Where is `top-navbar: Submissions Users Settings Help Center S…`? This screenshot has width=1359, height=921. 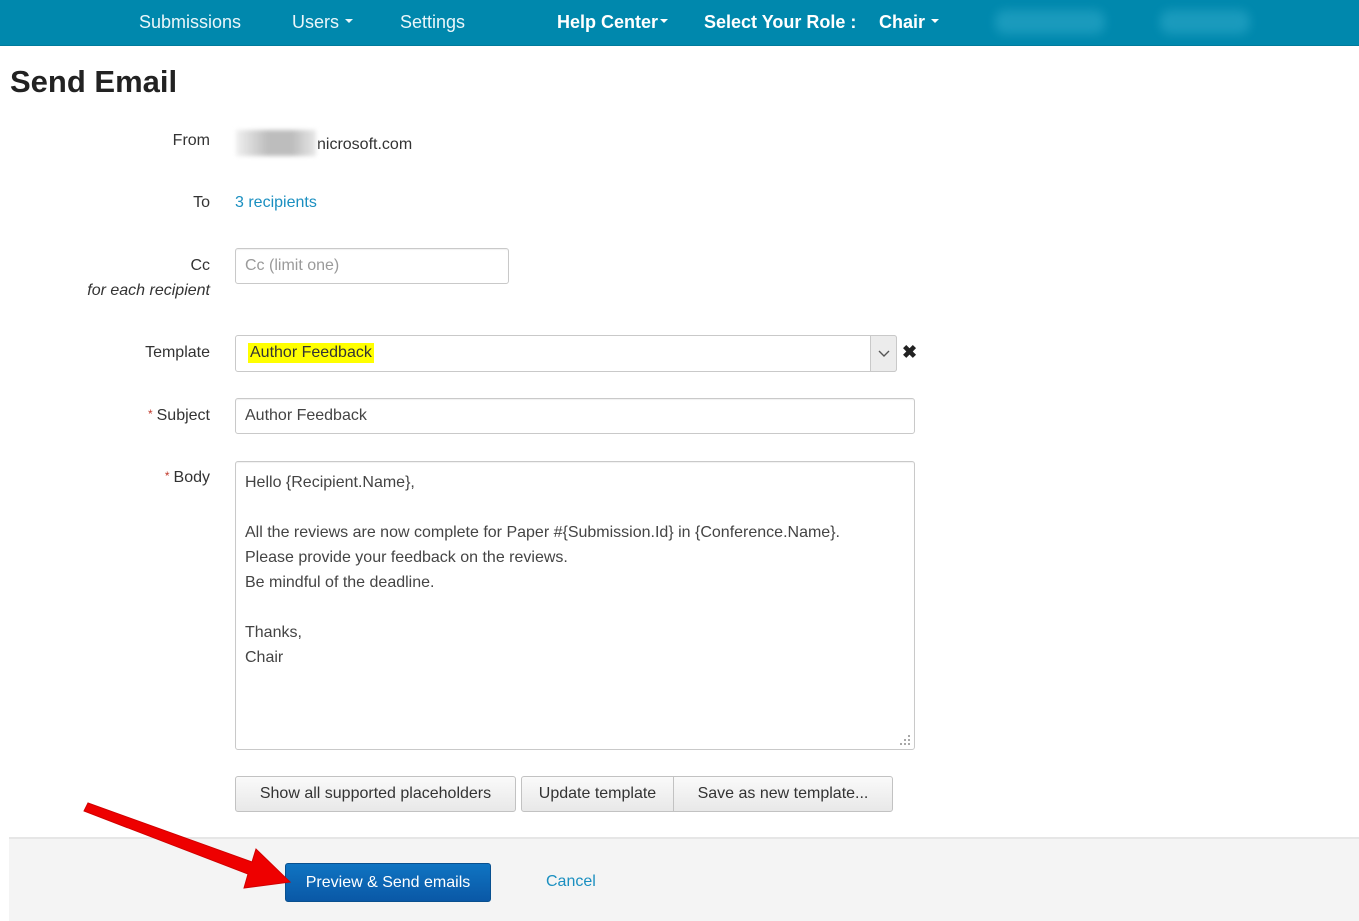 top-navbar: Submissions Users Settings Help Center S… is located at coordinates (679, 23).